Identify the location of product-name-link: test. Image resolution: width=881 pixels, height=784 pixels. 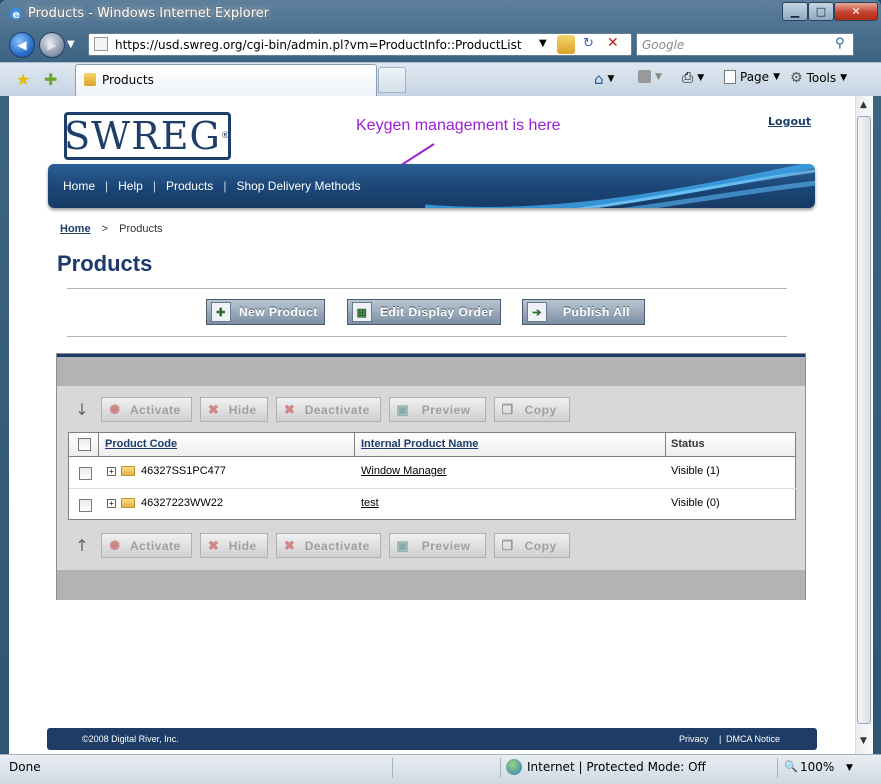
(370, 503).